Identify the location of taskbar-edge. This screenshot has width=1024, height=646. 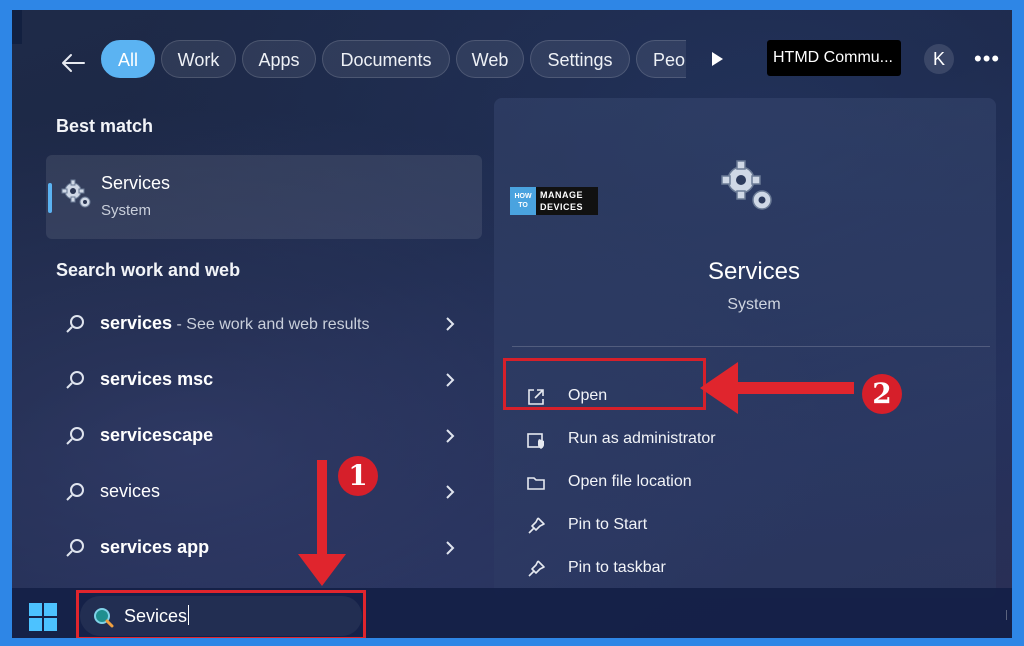
(1006, 615).